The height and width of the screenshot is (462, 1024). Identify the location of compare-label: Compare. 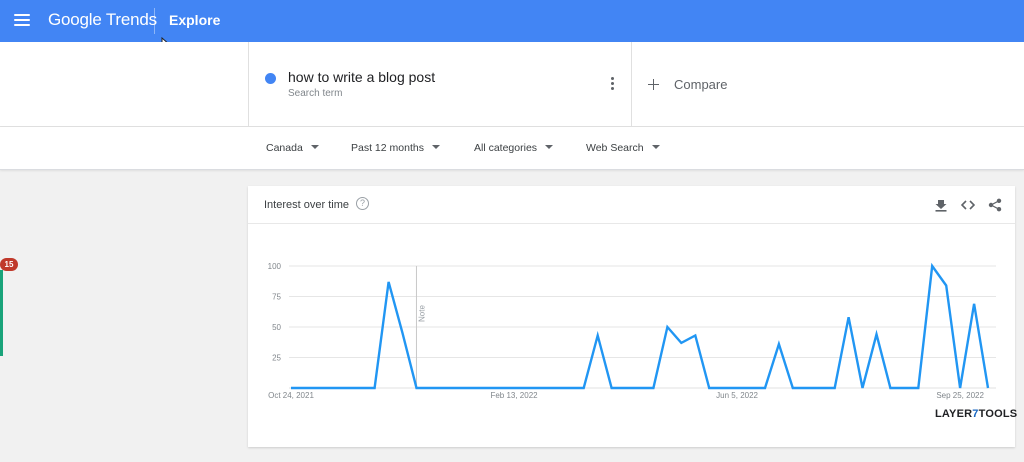
(701, 84).